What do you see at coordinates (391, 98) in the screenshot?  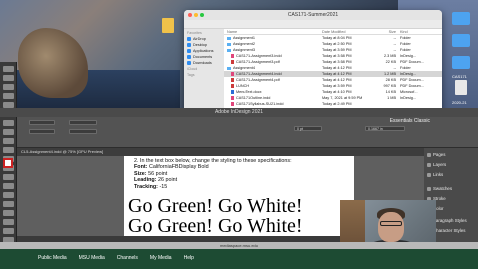 I see `file-size: 1 MB` at bounding box center [391, 98].